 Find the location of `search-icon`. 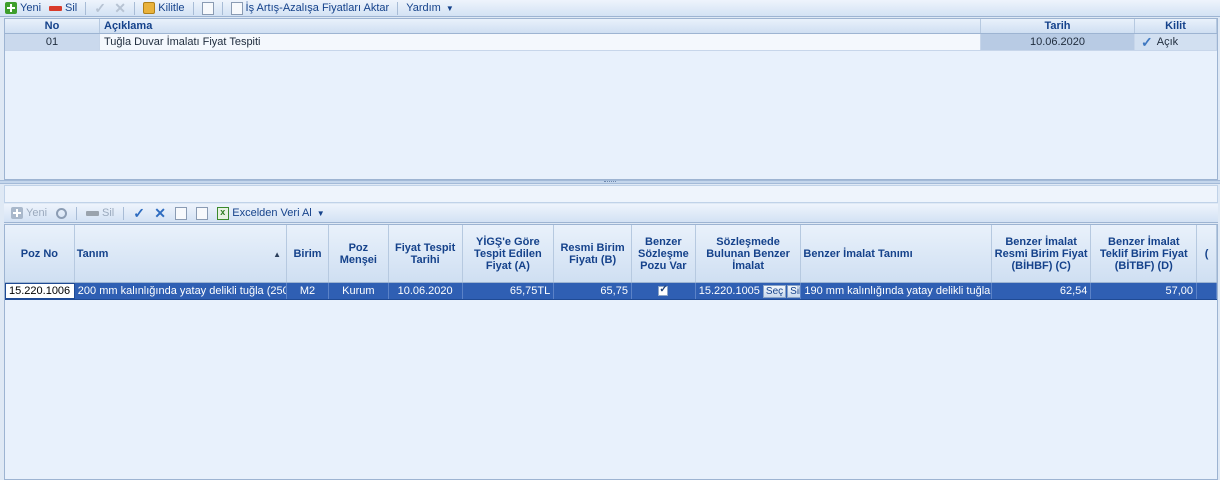

search-icon is located at coordinates (62, 213).